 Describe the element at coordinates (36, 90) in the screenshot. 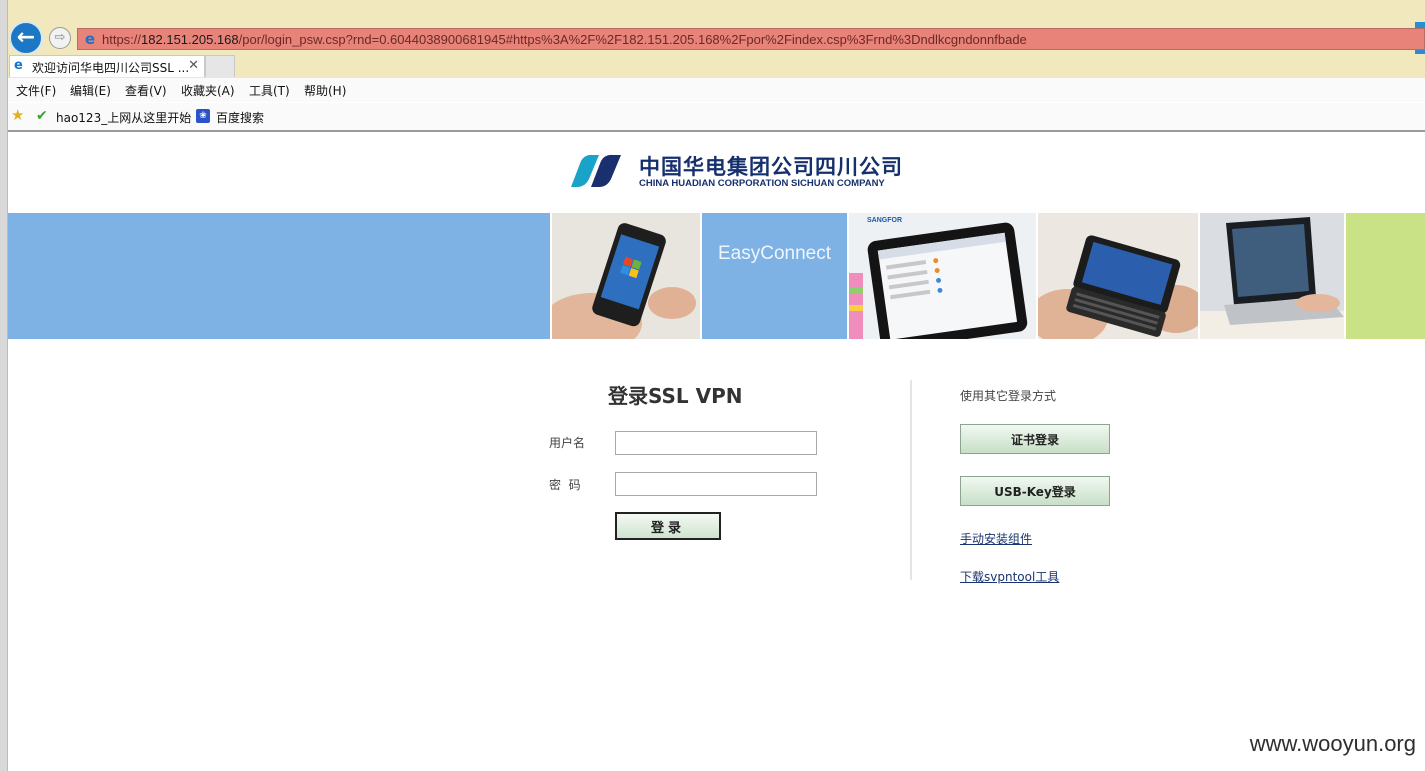

I see `menu-file: 文件(F)` at that location.